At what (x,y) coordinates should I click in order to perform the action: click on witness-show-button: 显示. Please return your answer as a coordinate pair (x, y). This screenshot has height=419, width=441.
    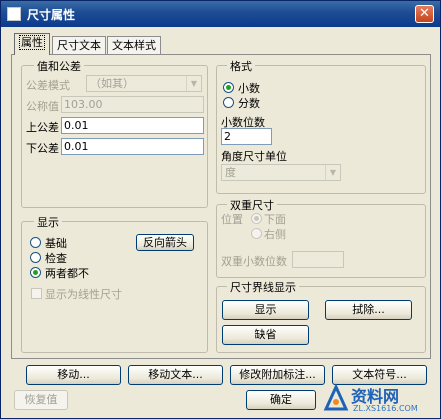
    Looking at the image, I should click on (265, 310).